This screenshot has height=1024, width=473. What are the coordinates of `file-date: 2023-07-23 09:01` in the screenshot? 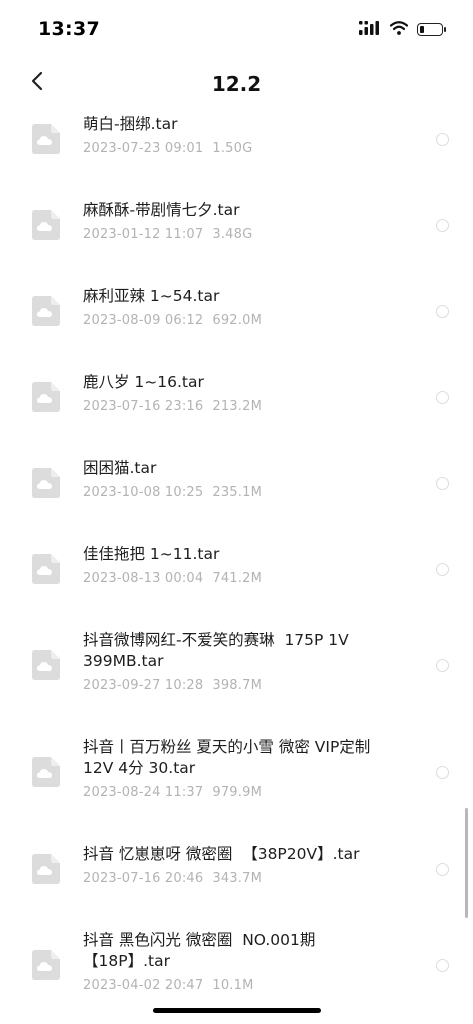 It's located at (143, 148).